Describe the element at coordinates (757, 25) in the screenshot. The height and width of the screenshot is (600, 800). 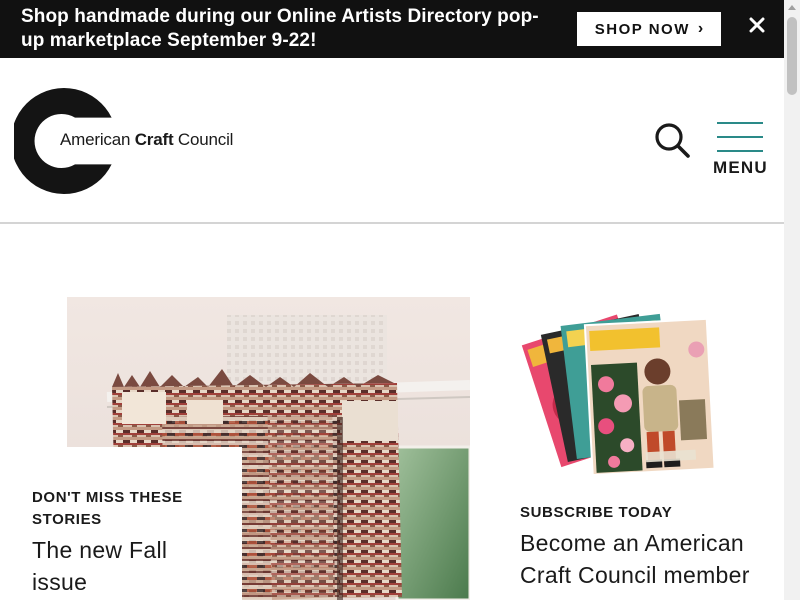
I see `close-icon` at that location.